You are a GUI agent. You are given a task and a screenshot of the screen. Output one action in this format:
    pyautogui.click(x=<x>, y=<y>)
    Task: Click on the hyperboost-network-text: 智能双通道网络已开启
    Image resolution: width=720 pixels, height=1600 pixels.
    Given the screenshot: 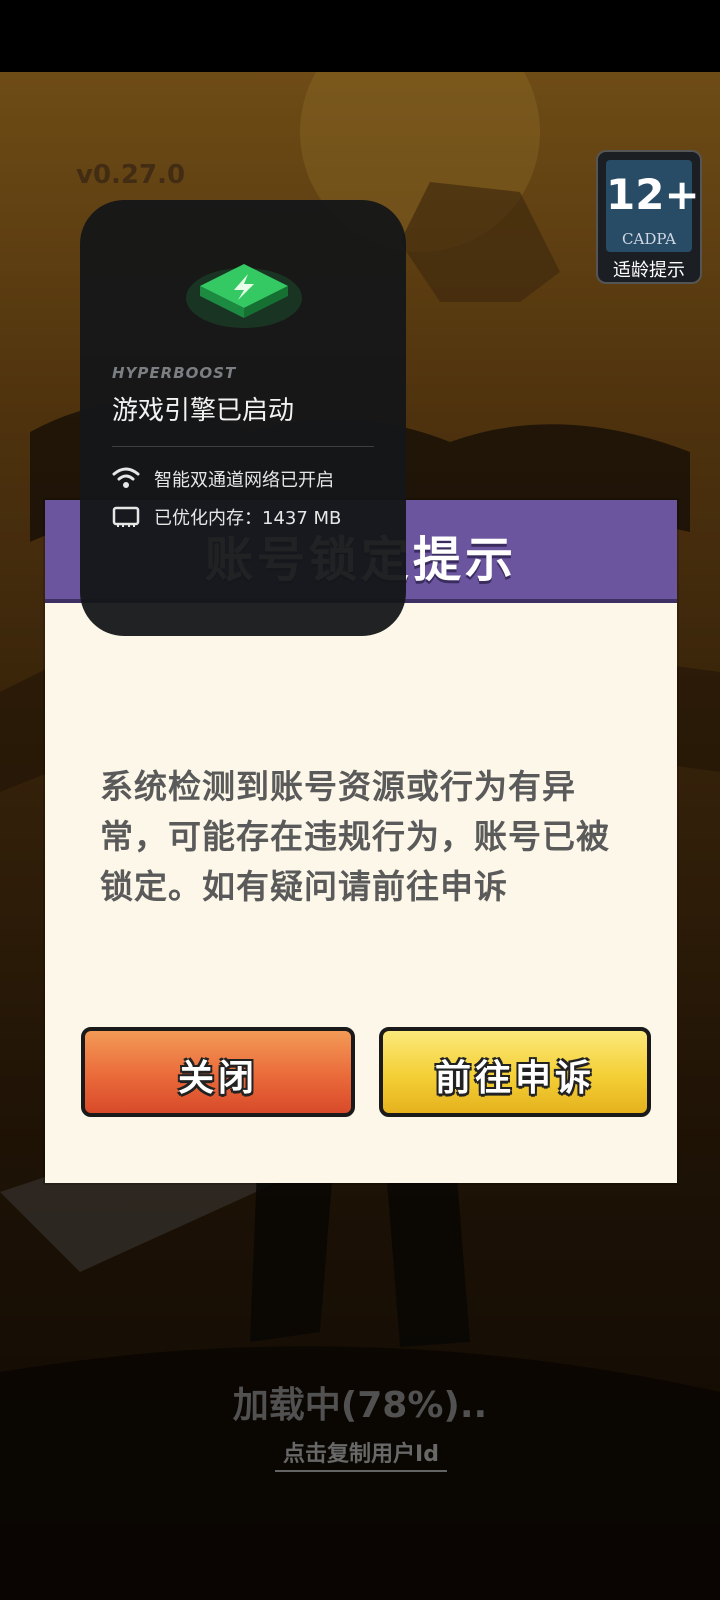 What is the action you would take?
    pyautogui.click(x=244, y=480)
    